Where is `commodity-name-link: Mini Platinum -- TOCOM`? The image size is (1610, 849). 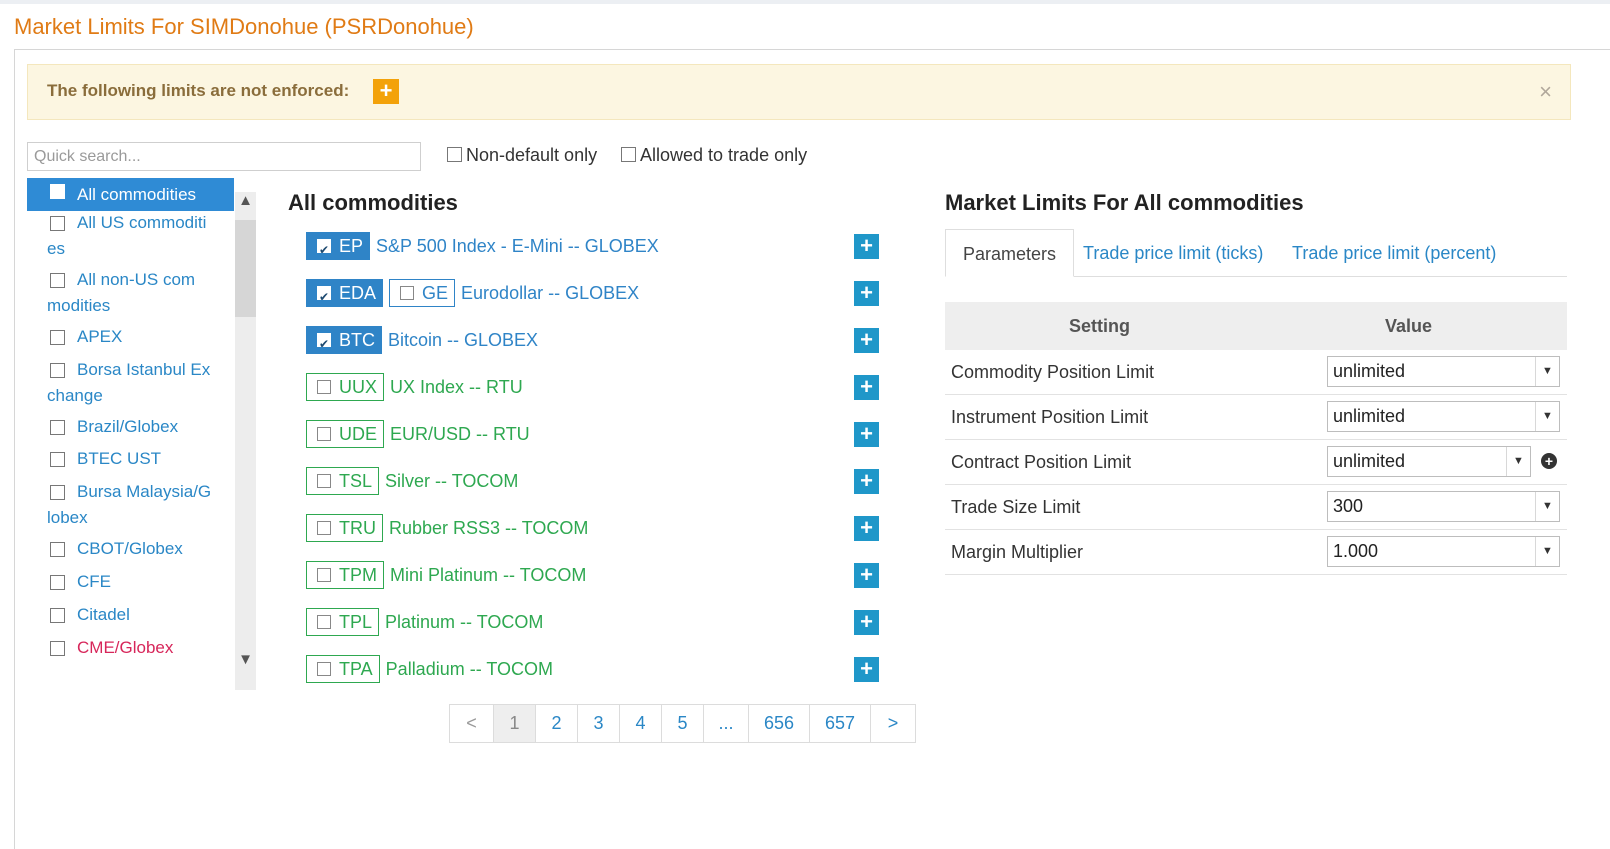
commodity-name-link: Mini Platinum -- TOCOM is located at coordinates (488, 575).